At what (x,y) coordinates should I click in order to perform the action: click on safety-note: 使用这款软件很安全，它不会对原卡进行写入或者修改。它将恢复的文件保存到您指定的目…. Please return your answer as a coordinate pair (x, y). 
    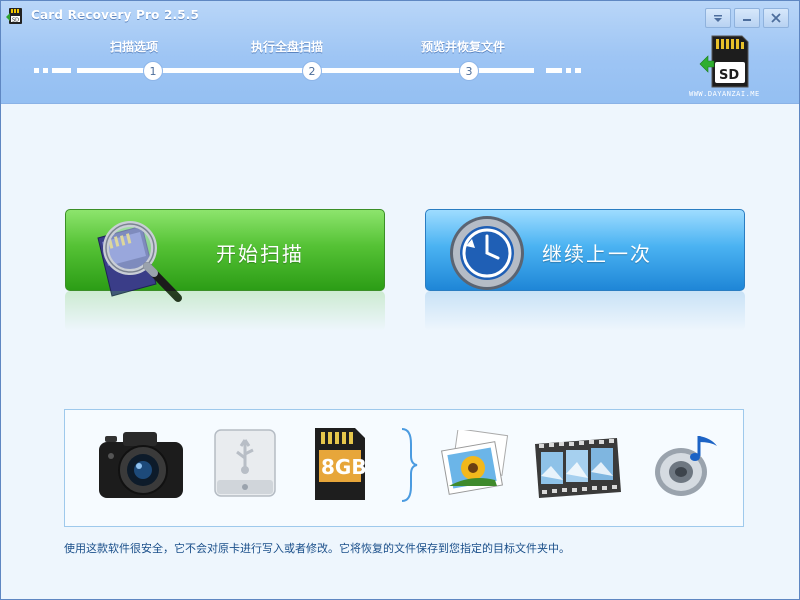
    Looking at the image, I should click on (317, 548).